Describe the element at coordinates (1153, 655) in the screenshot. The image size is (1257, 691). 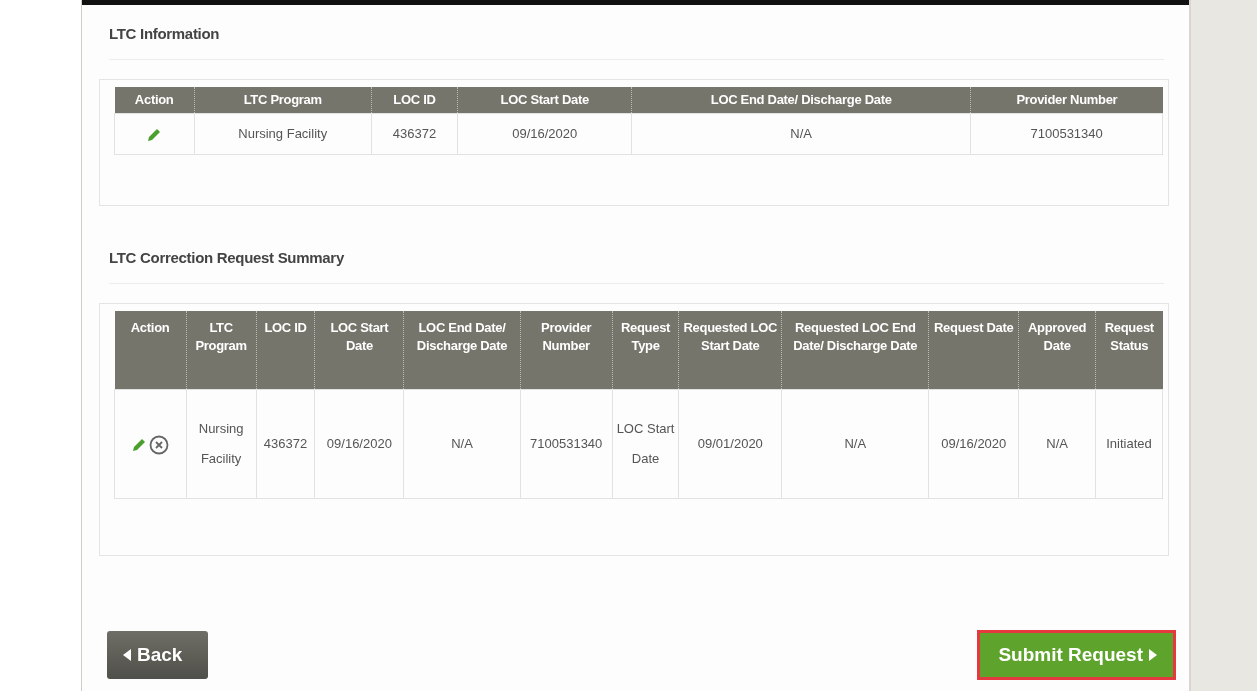
I see `triangle-right-icon` at that location.